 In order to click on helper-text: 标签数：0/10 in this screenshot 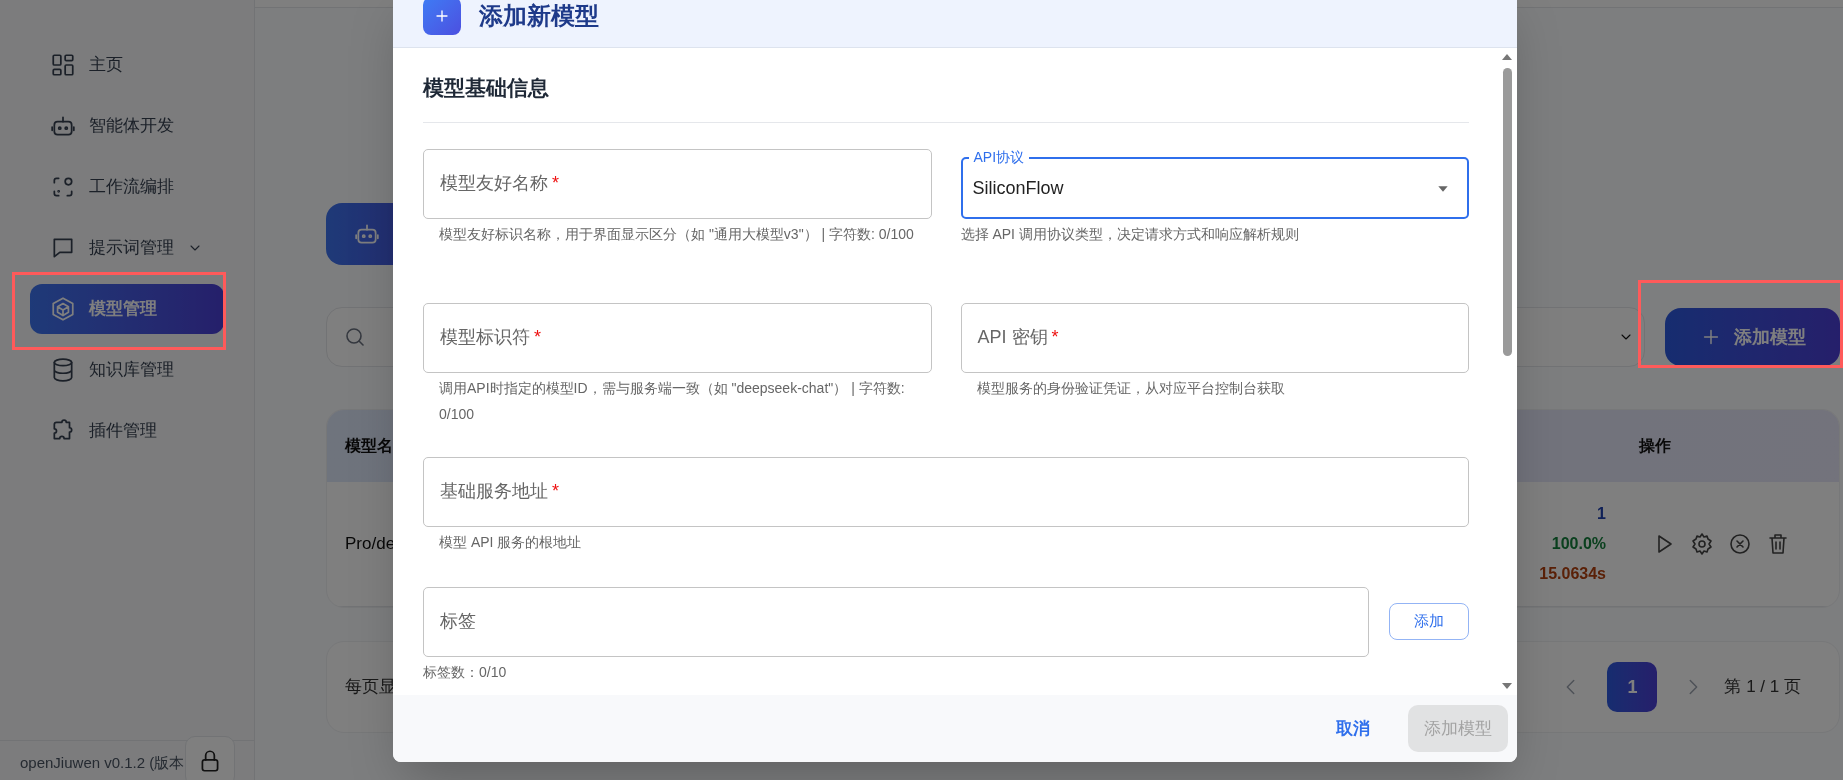, I will do `click(465, 672)`.